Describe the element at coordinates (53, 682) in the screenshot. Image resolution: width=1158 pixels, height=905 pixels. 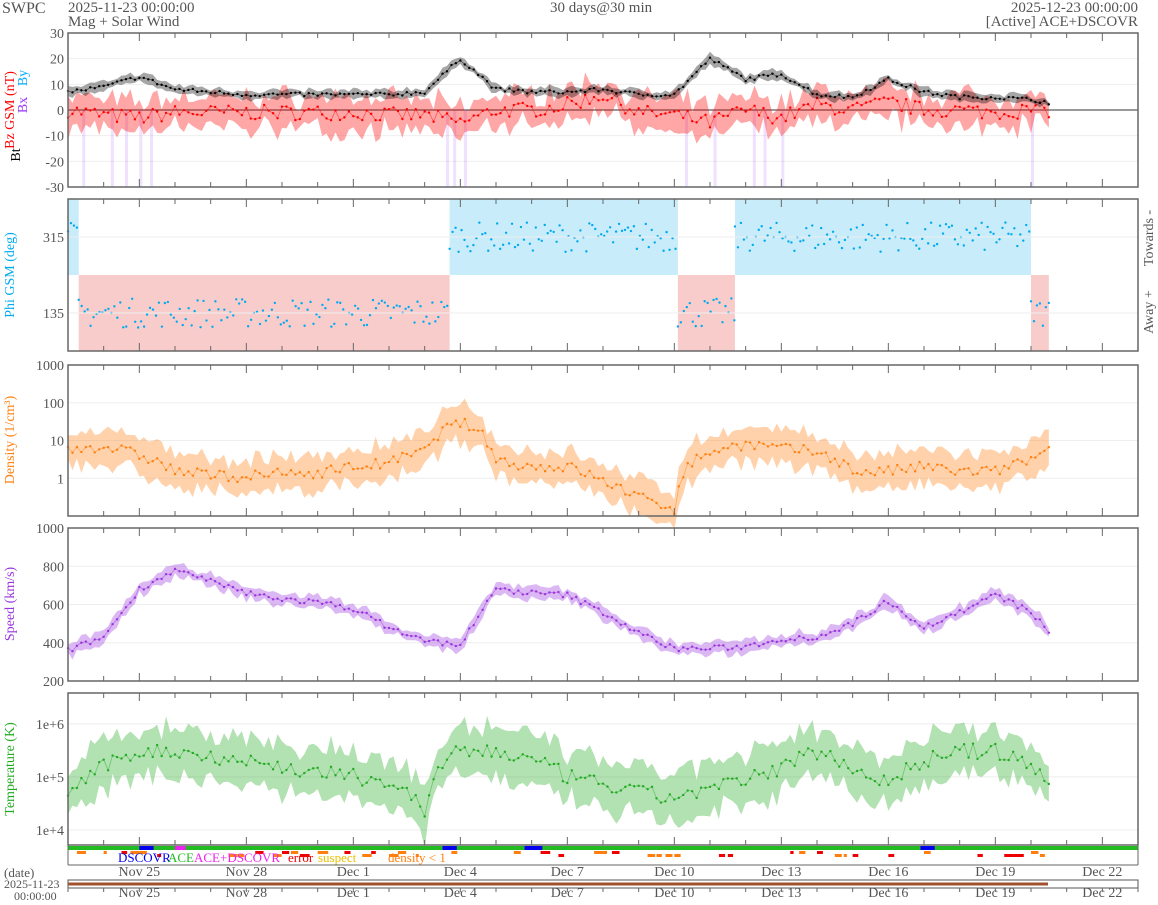
I see `speed-y-tick: 200` at that location.